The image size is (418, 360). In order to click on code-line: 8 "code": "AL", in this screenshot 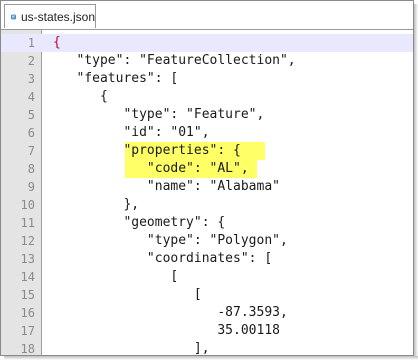, I will do `click(207, 169)`.